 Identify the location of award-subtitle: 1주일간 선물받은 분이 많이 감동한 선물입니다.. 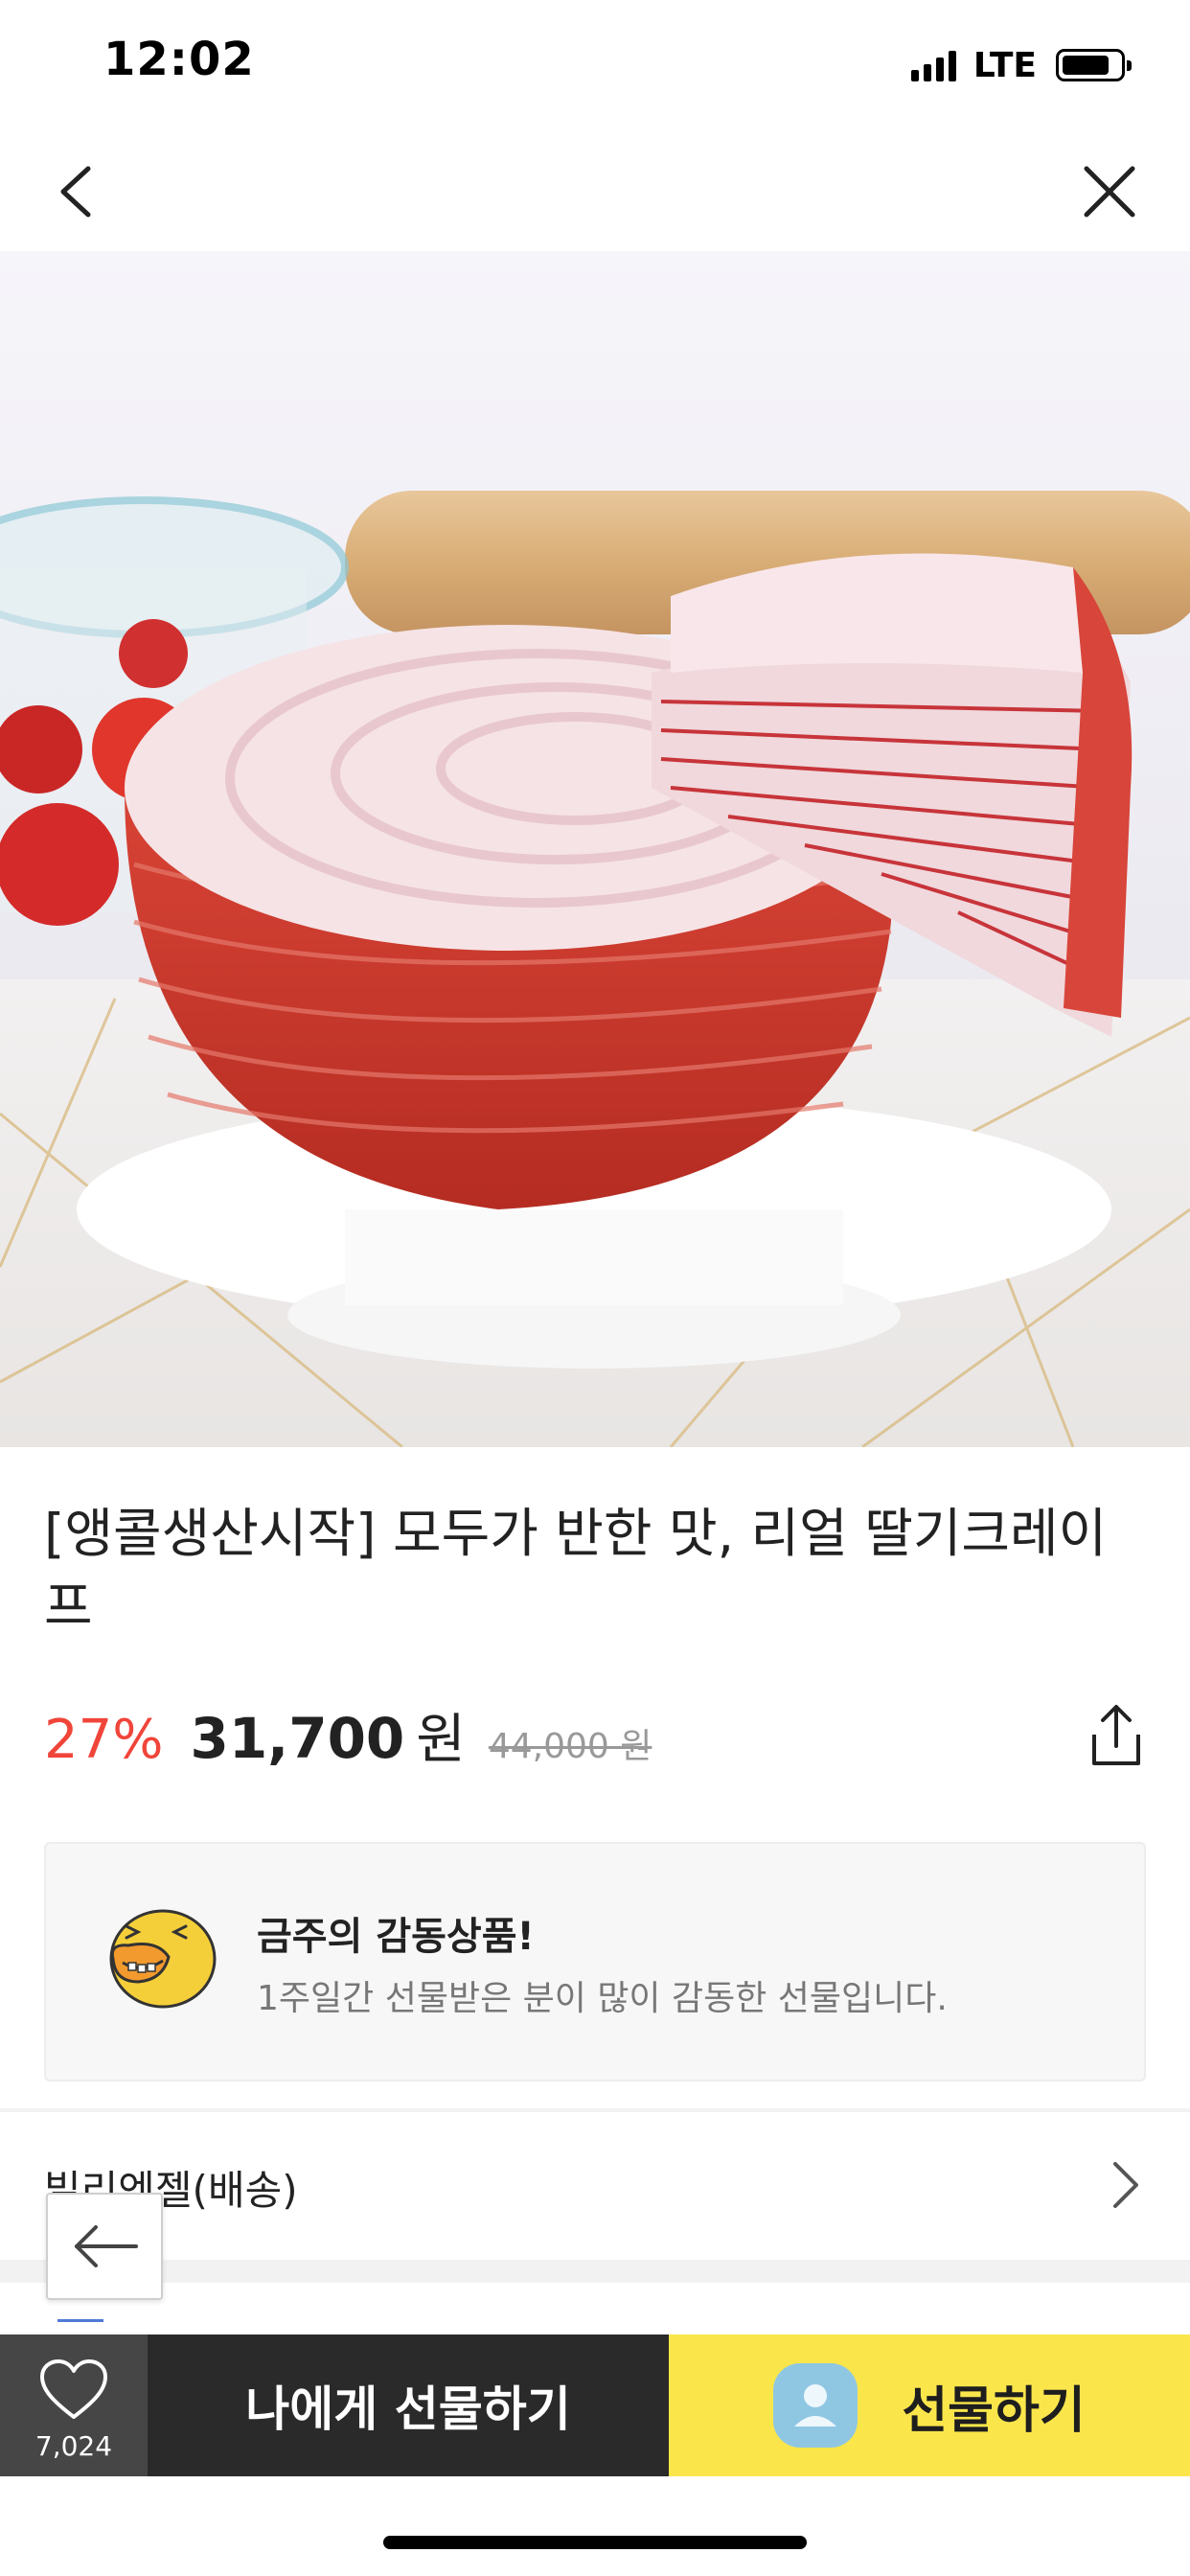
(603, 1998).